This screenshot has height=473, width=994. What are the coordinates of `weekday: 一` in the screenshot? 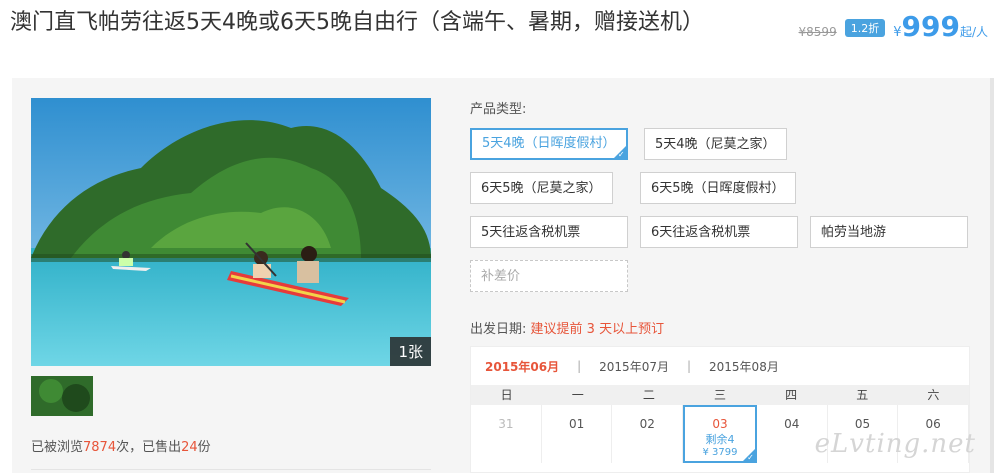 It's located at (577, 395).